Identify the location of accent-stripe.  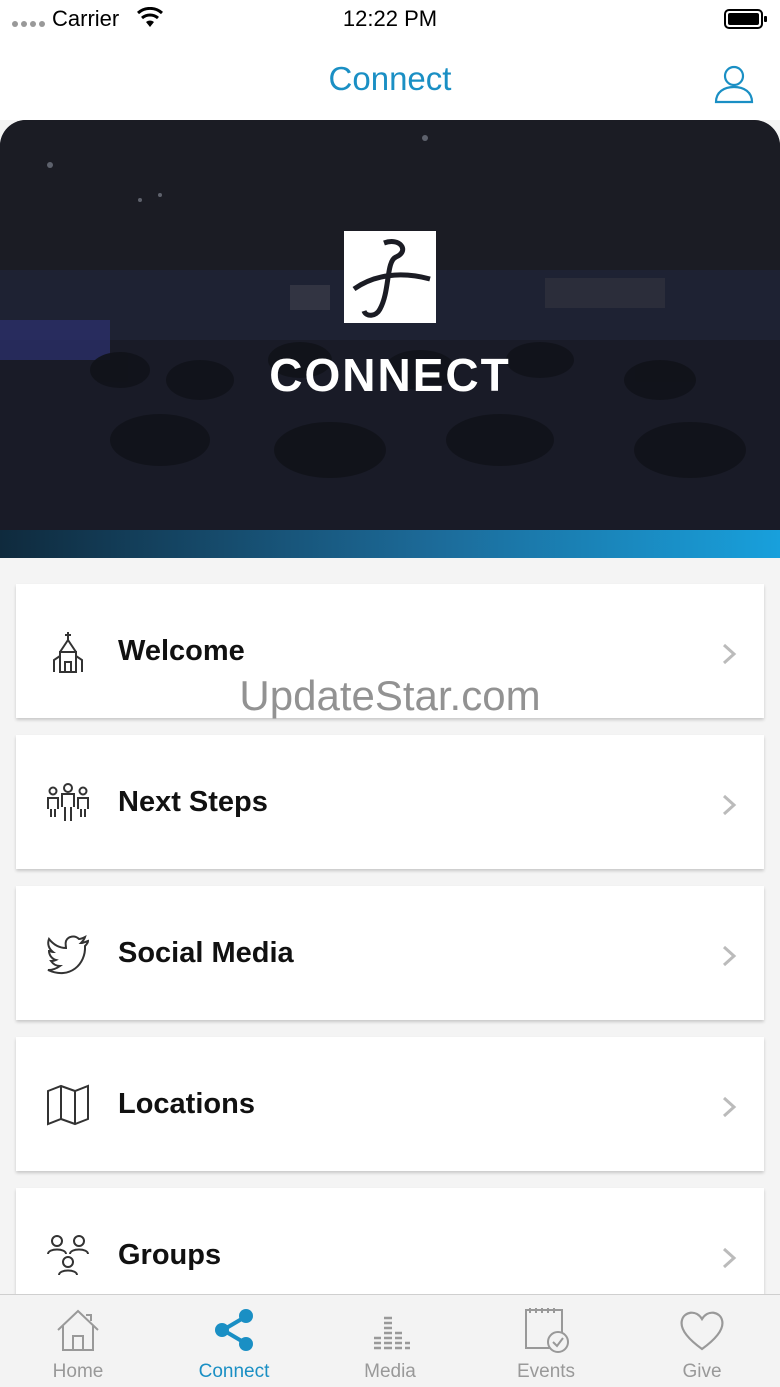
(390, 544).